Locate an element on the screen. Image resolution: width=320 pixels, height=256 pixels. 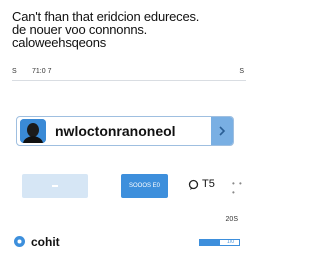
search-card: nwloctonranoneol is located at coordinates (125, 131).